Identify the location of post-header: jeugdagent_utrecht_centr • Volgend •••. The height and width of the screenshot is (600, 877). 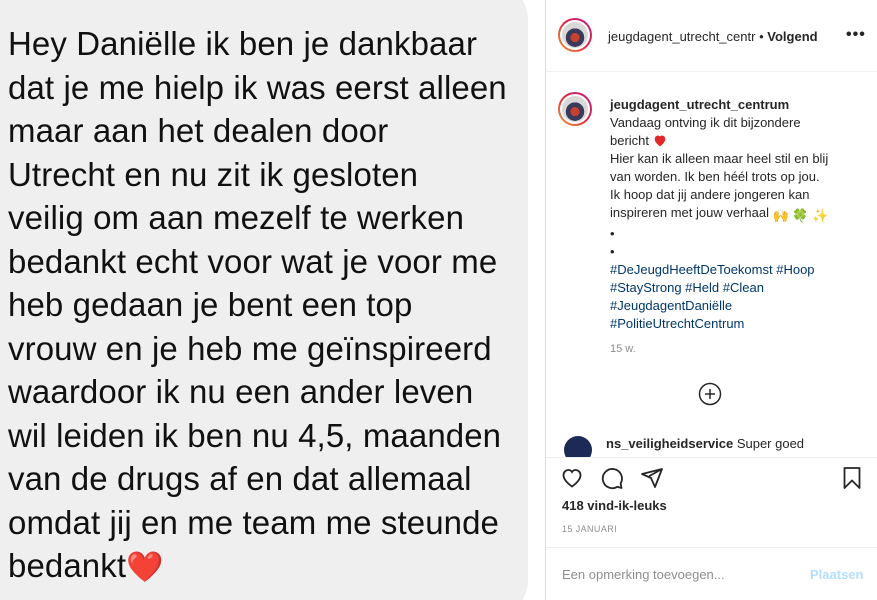
(711, 36).